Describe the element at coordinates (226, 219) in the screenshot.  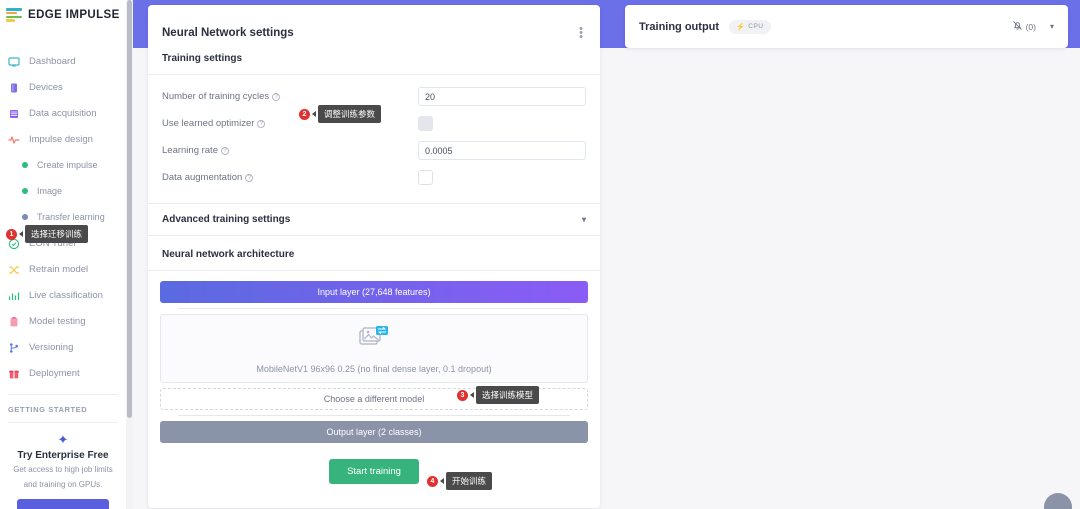
I see `advanced-training-settings-label: Advanced training settings` at that location.